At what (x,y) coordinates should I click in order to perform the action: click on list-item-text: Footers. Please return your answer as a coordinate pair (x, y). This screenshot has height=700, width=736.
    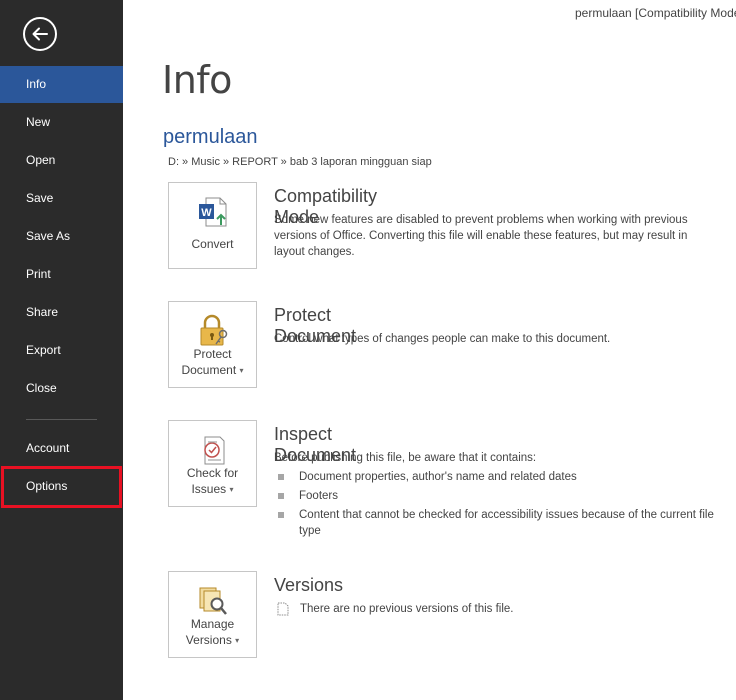
    Looking at the image, I should click on (318, 496).